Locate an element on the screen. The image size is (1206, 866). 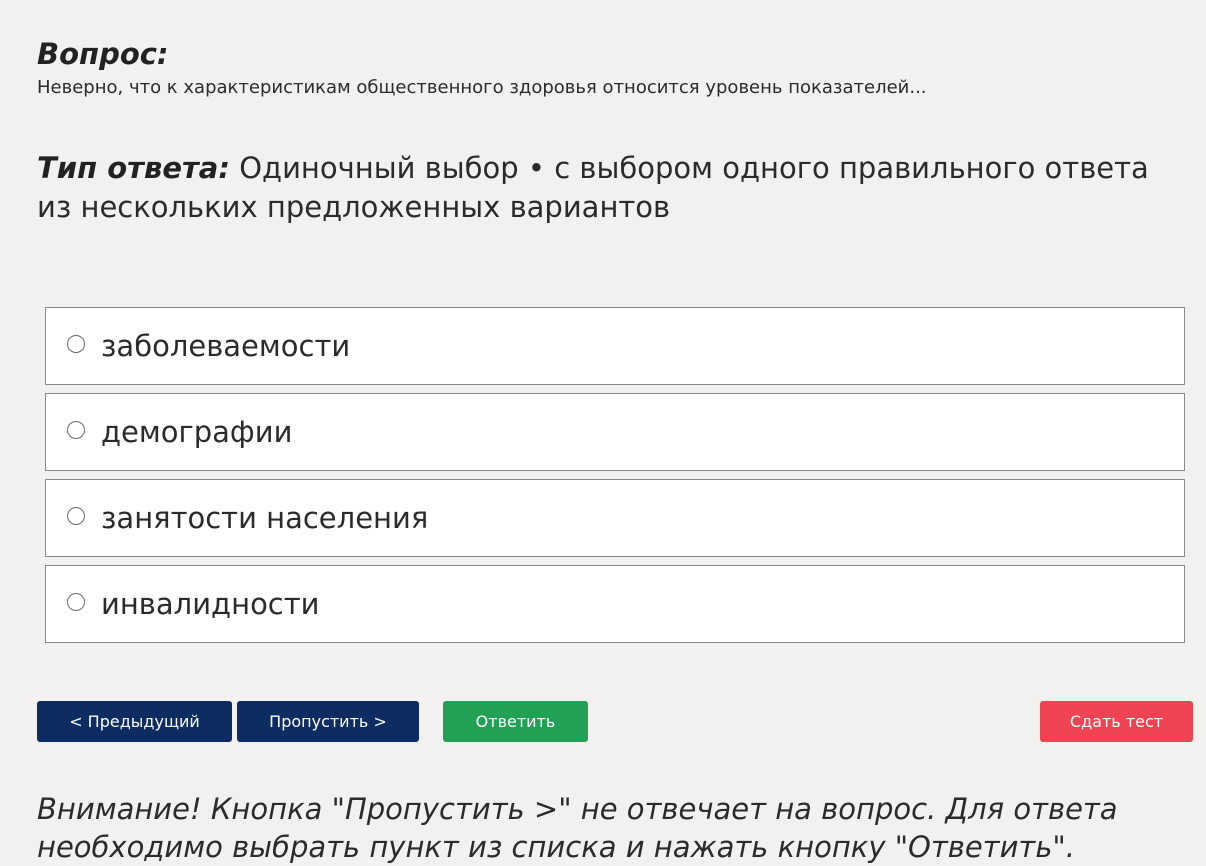
option-label: инвалидности is located at coordinates (210, 604).